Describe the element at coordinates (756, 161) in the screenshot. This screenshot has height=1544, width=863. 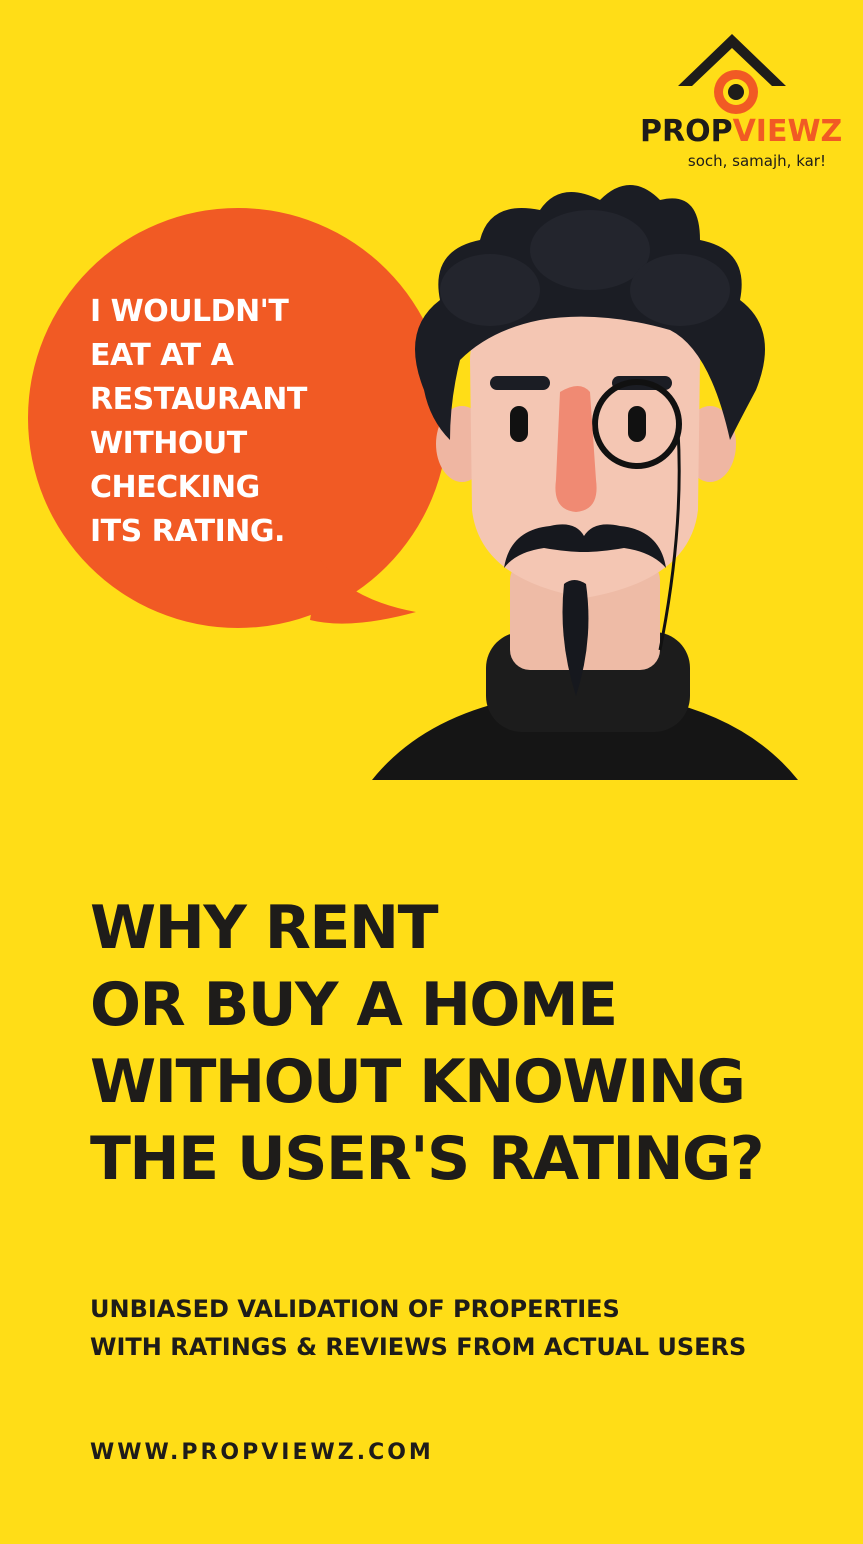
I see `brand-tagline: soch, samajh, kar!` at that location.